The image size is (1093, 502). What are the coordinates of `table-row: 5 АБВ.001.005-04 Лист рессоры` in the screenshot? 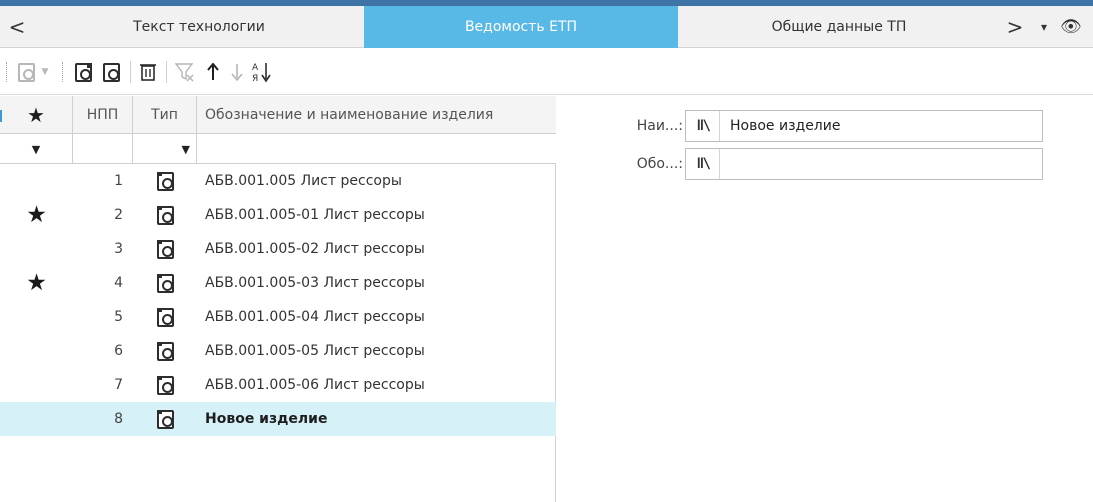 It's located at (278, 317).